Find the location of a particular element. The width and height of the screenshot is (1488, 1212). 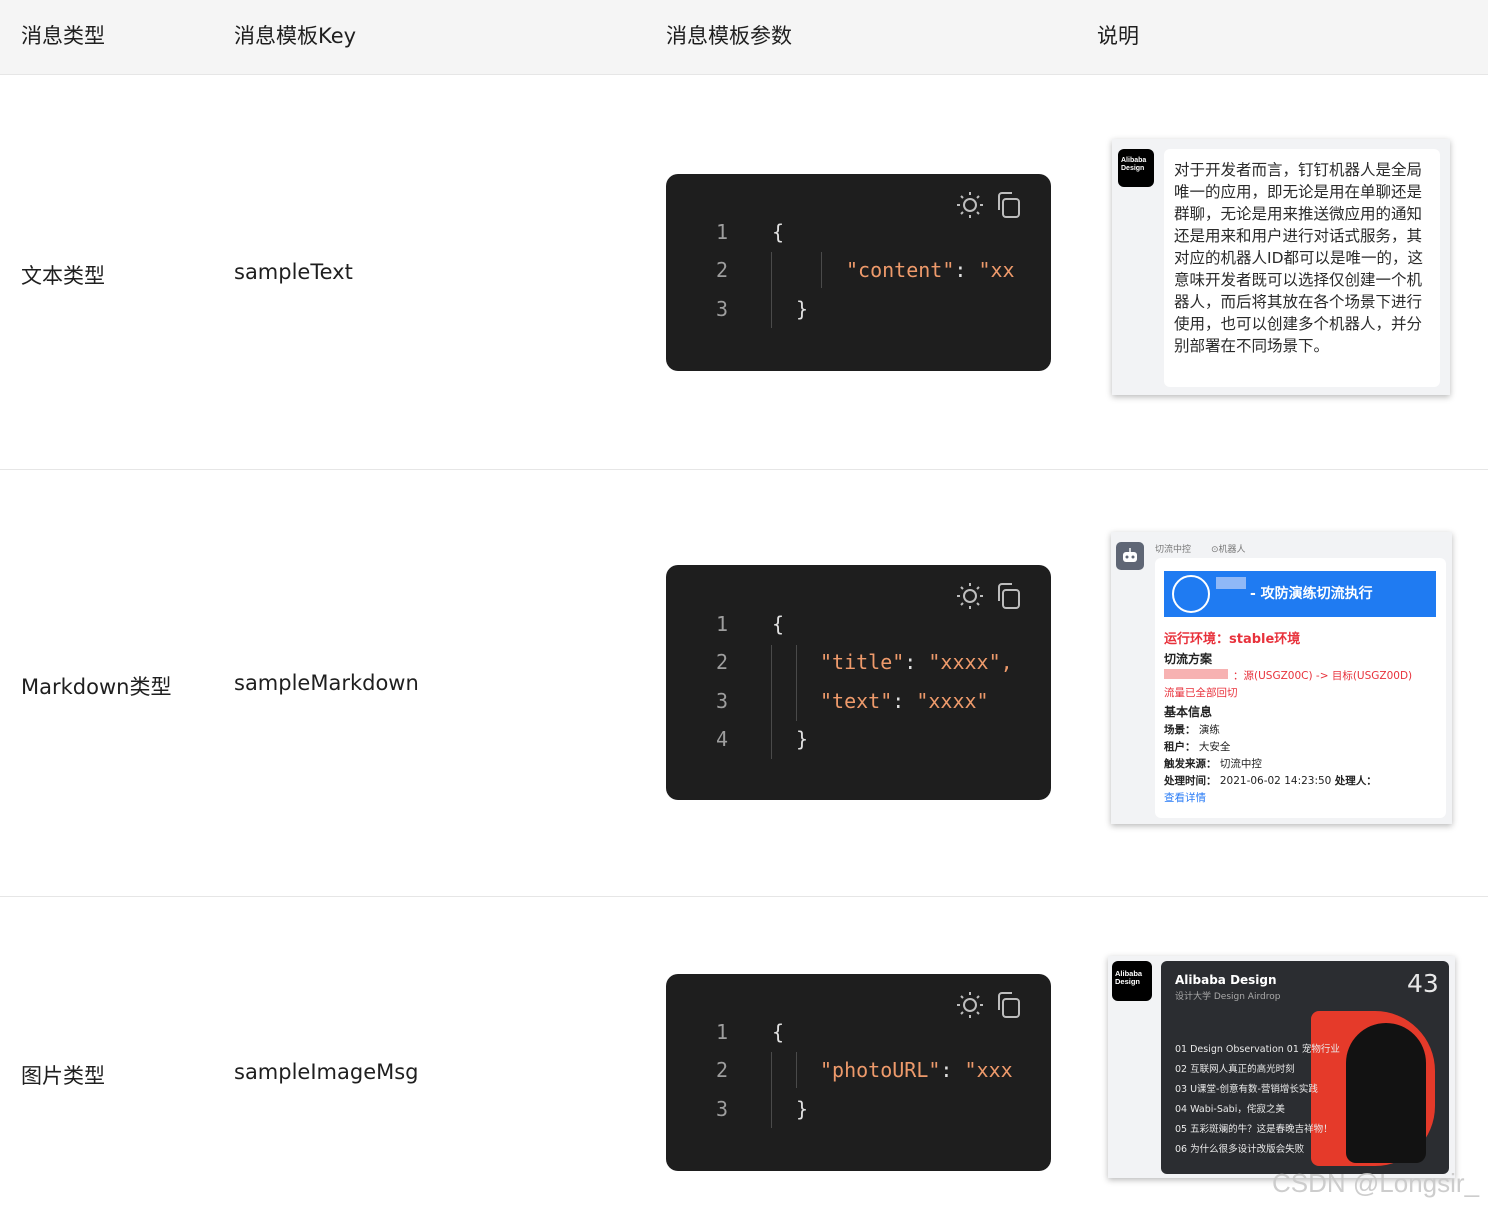

env-line: 运行环境：stable环境 is located at coordinates (1232, 639).